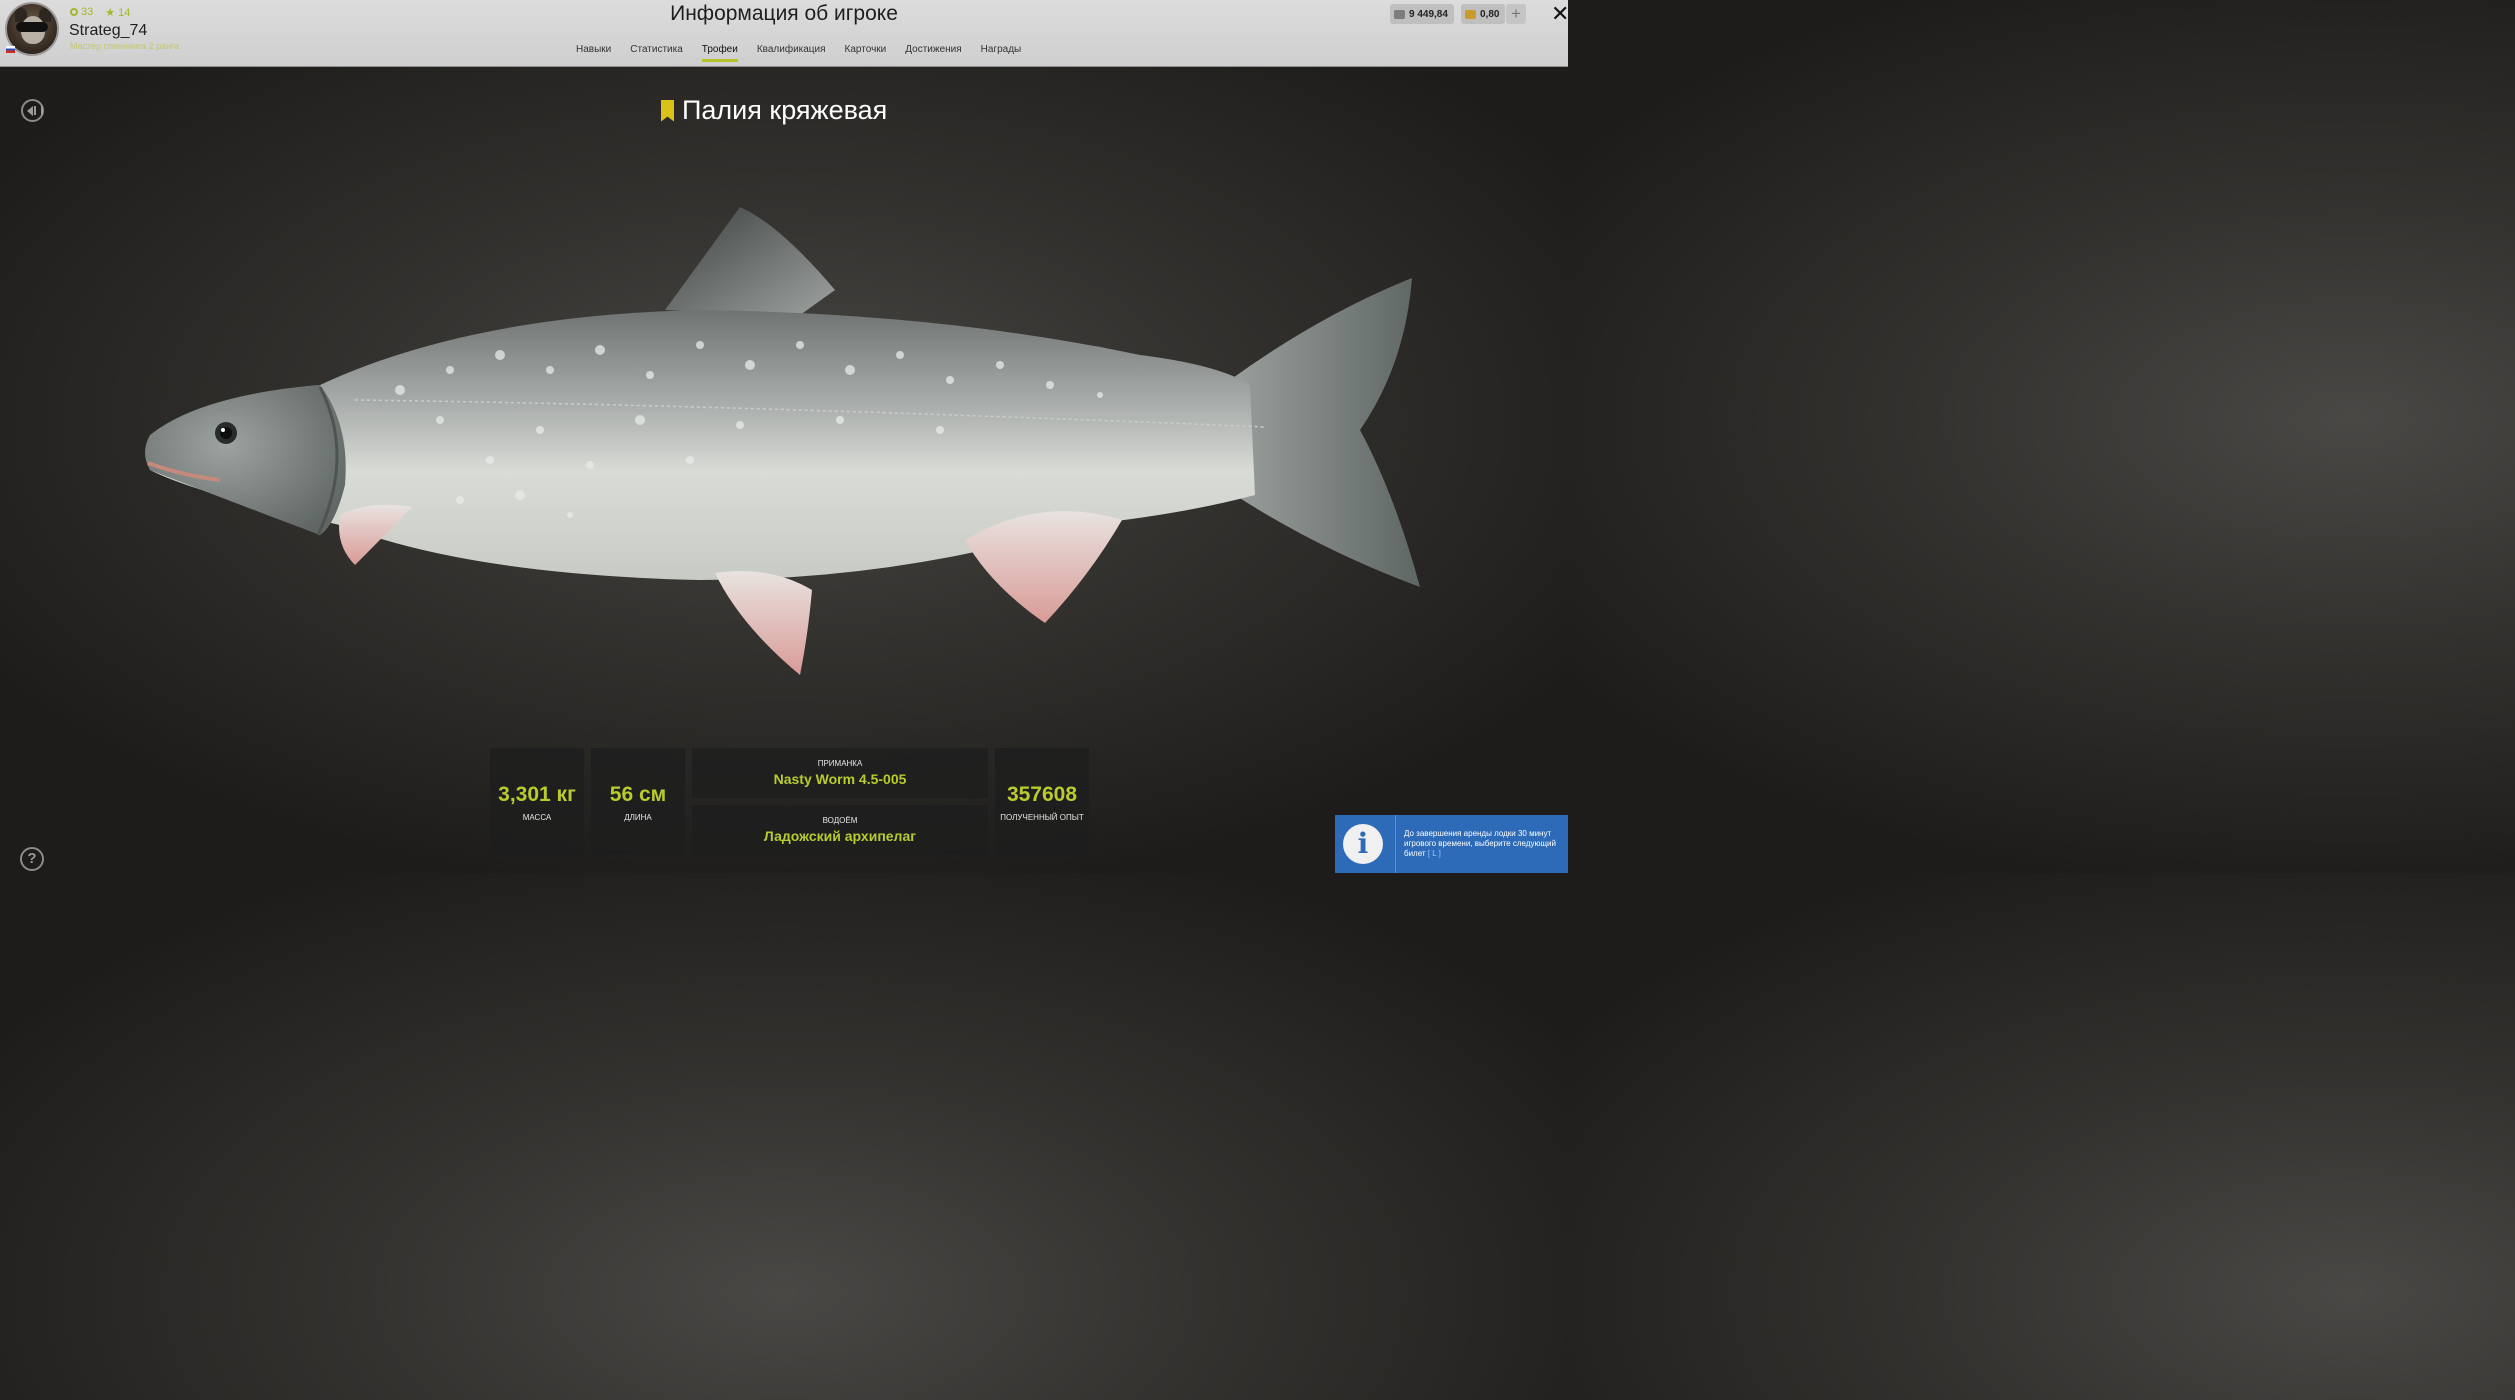 Image resolution: width=2515 pixels, height=1400 pixels. I want to click on bait-card: ПРИМАНКА Nasty Worm 4.5-005, so click(840, 773).